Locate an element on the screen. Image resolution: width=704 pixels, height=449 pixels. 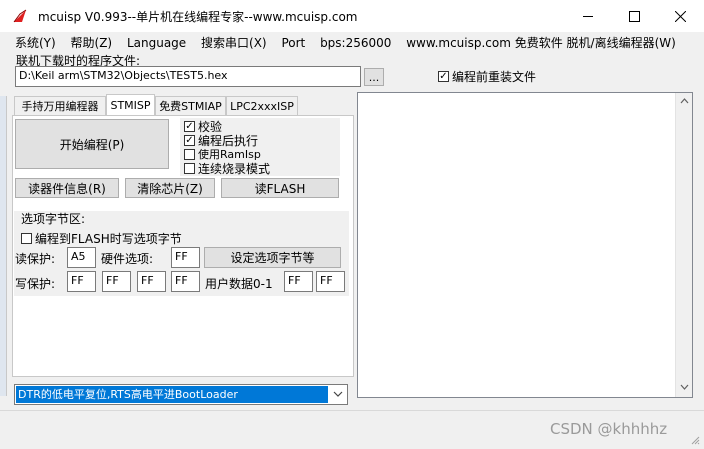
reload-label: 编程前重装文件 is located at coordinates (494, 77).